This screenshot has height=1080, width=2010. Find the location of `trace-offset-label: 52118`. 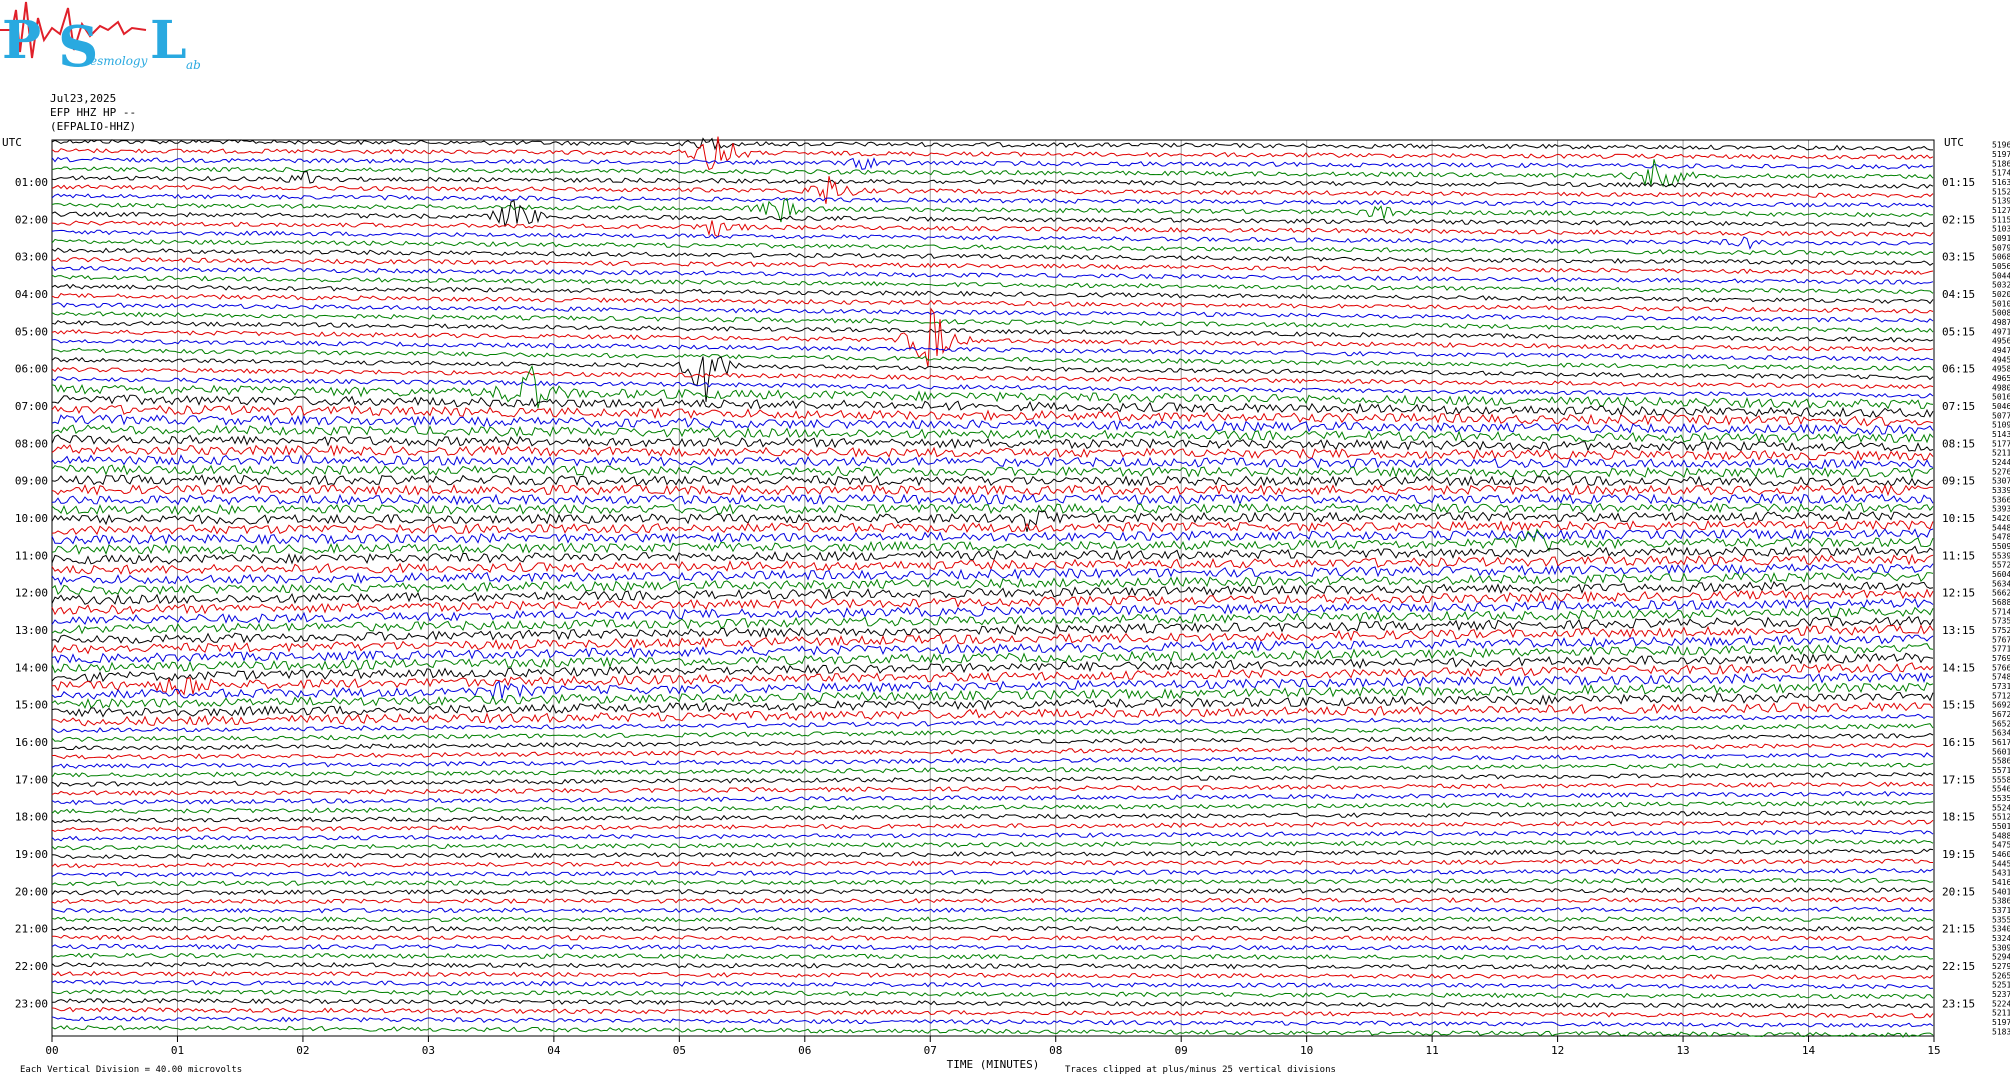

trace-offset-label: 52118 is located at coordinates (2001, 453).